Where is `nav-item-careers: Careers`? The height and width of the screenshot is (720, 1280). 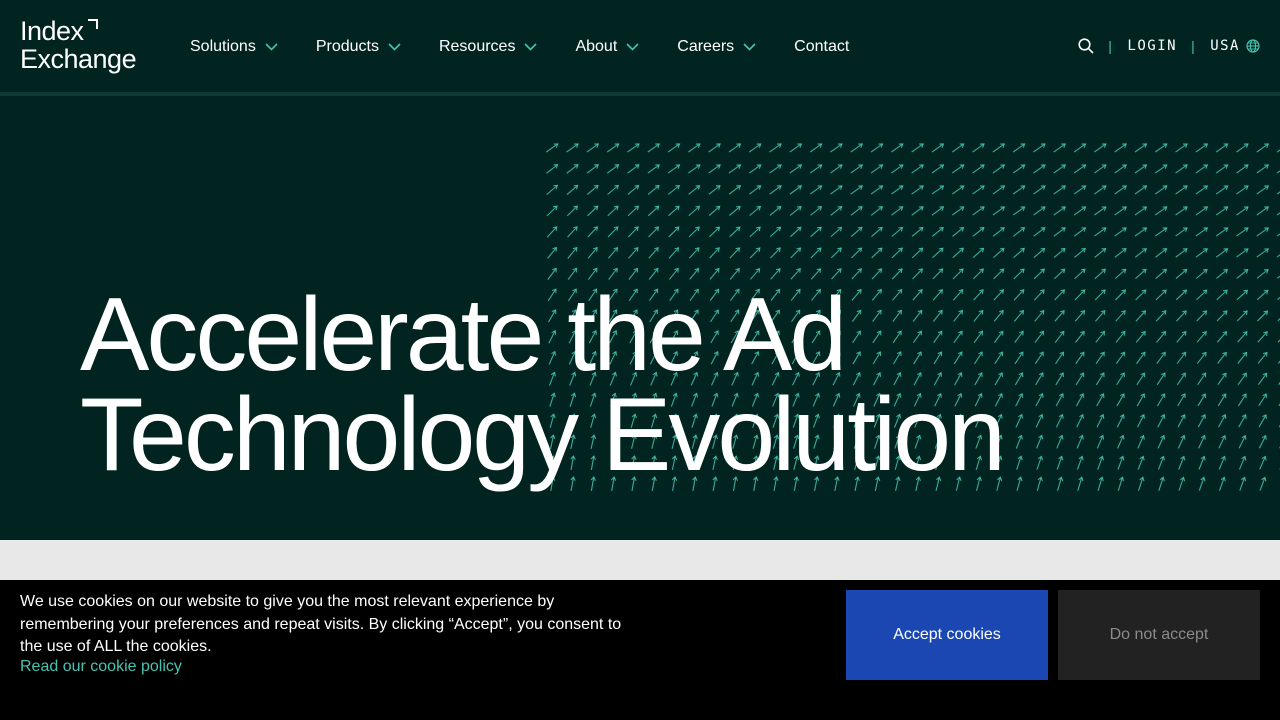
nav-item-careers: Careers is located at coordinates (716, 47).